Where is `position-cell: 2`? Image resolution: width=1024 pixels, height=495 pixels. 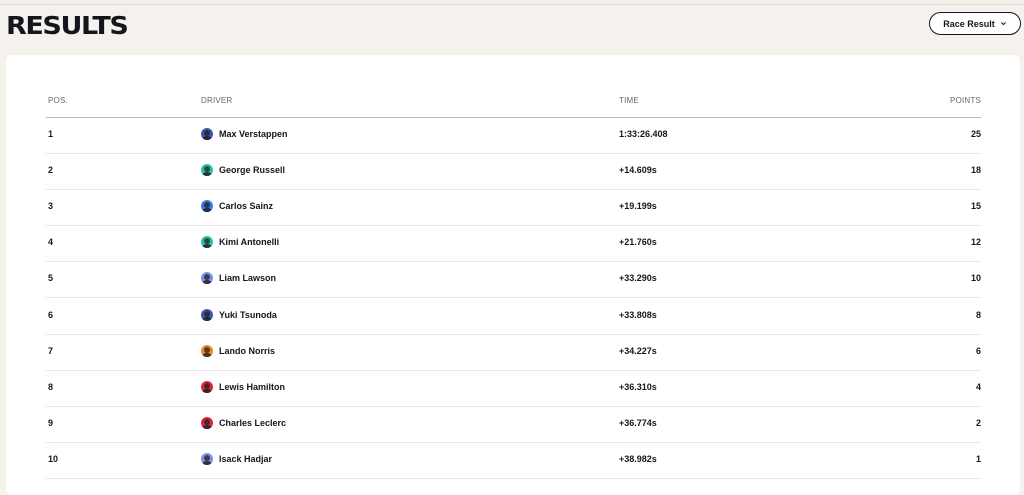 position-cell: 2 is located at coordinates (123, 171).